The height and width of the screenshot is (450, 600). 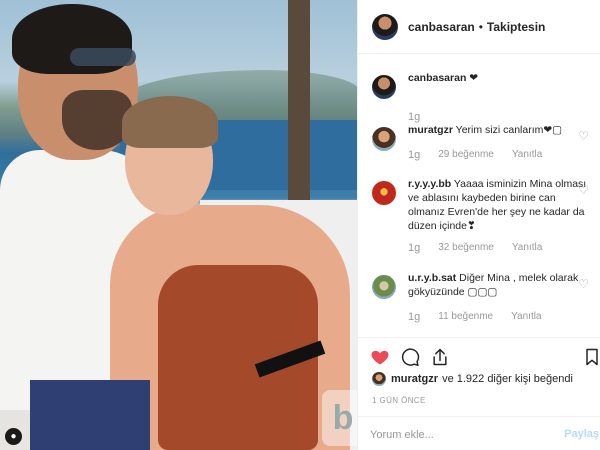 I want to click on post-time-ago: 1 GÜN ÖNCE, so click(x=399, y=400).